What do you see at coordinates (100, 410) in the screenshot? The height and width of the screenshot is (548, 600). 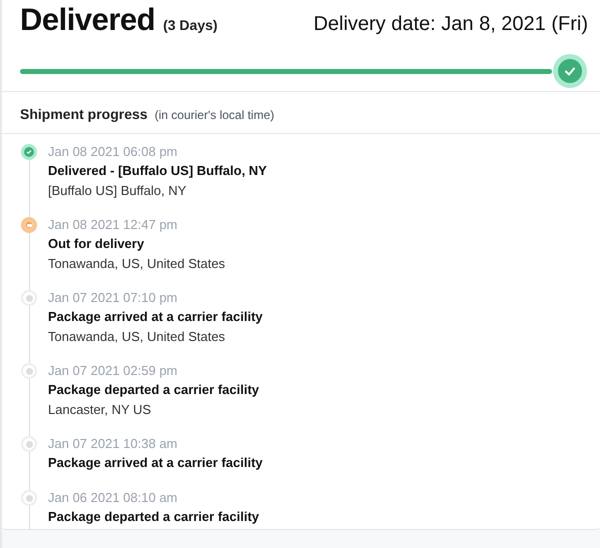 I see `event-location: Lancaster, NY US` at bounding box center [100, 410].